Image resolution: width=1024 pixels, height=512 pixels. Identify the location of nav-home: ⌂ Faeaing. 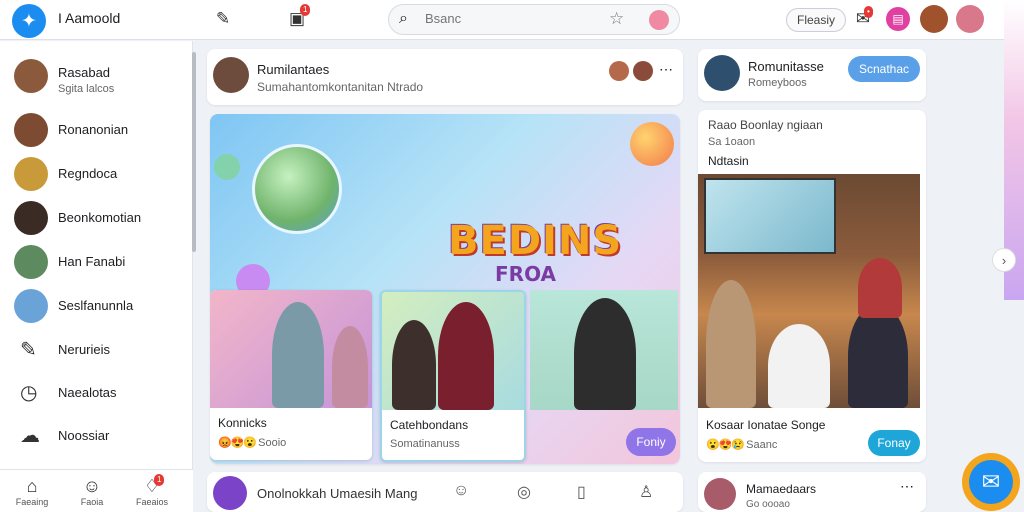
(32, 491).